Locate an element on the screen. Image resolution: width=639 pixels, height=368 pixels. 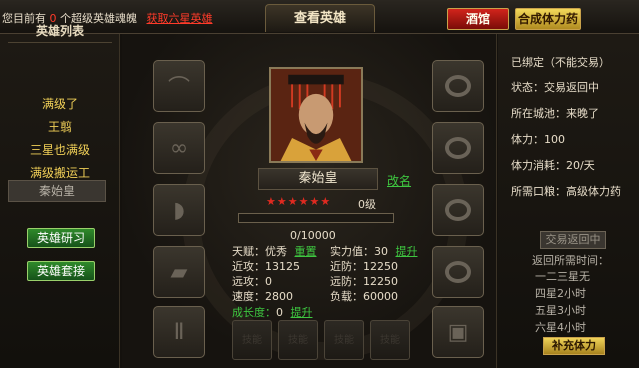
shoulder-icon: ⌒ is located at coordinates (178, 88).